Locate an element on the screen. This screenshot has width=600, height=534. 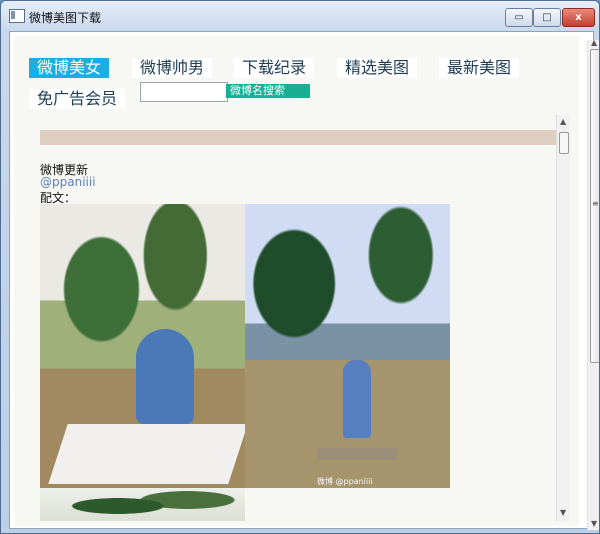
window-vertical-scrollbar: ▲ ≡ ▼ is located at coordinates (593, 284).